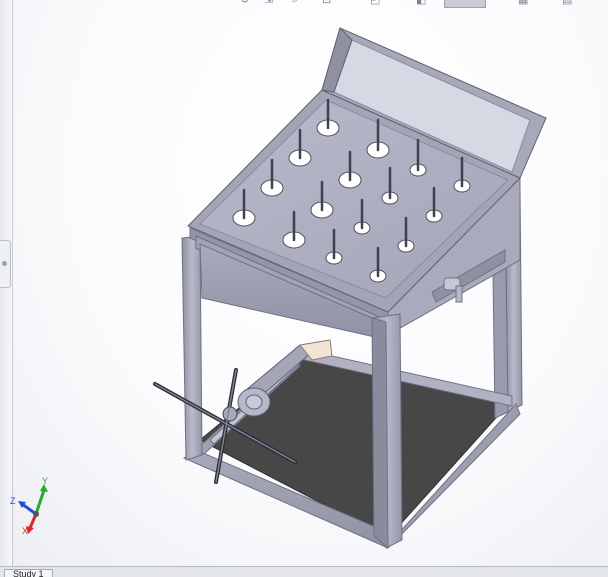 The width and height of the screenshot is (608, 577). What do you see at coordinates (387, 431) in the screenshot?
I see `front-right-leg` at bounding box center [387, 431].